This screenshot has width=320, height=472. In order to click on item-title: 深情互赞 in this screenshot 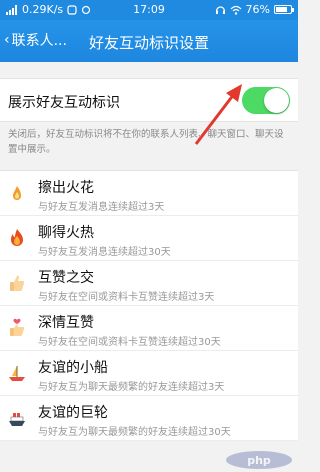, I will do `click(66, 323)`.